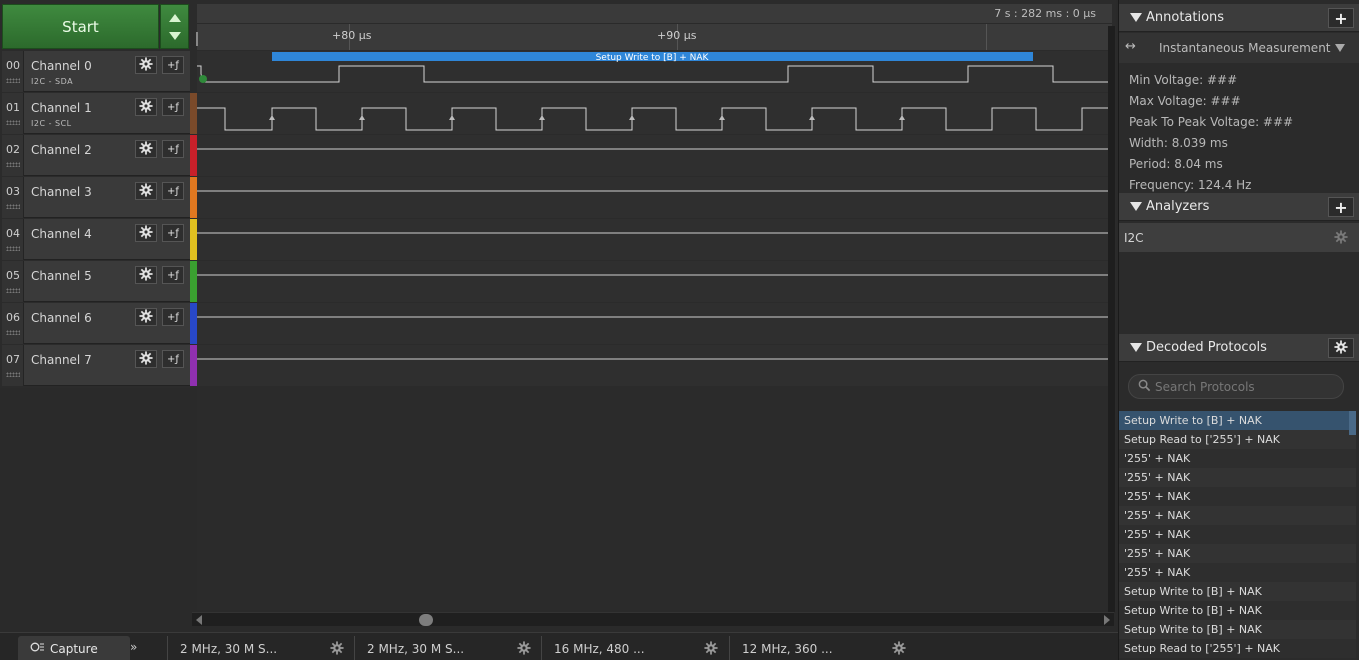 The height and width of the screenshot is (660, 1359). Describe the element at coordinates (13, 113) in the screenshot. I see `channel-number-box: 01` at that location.